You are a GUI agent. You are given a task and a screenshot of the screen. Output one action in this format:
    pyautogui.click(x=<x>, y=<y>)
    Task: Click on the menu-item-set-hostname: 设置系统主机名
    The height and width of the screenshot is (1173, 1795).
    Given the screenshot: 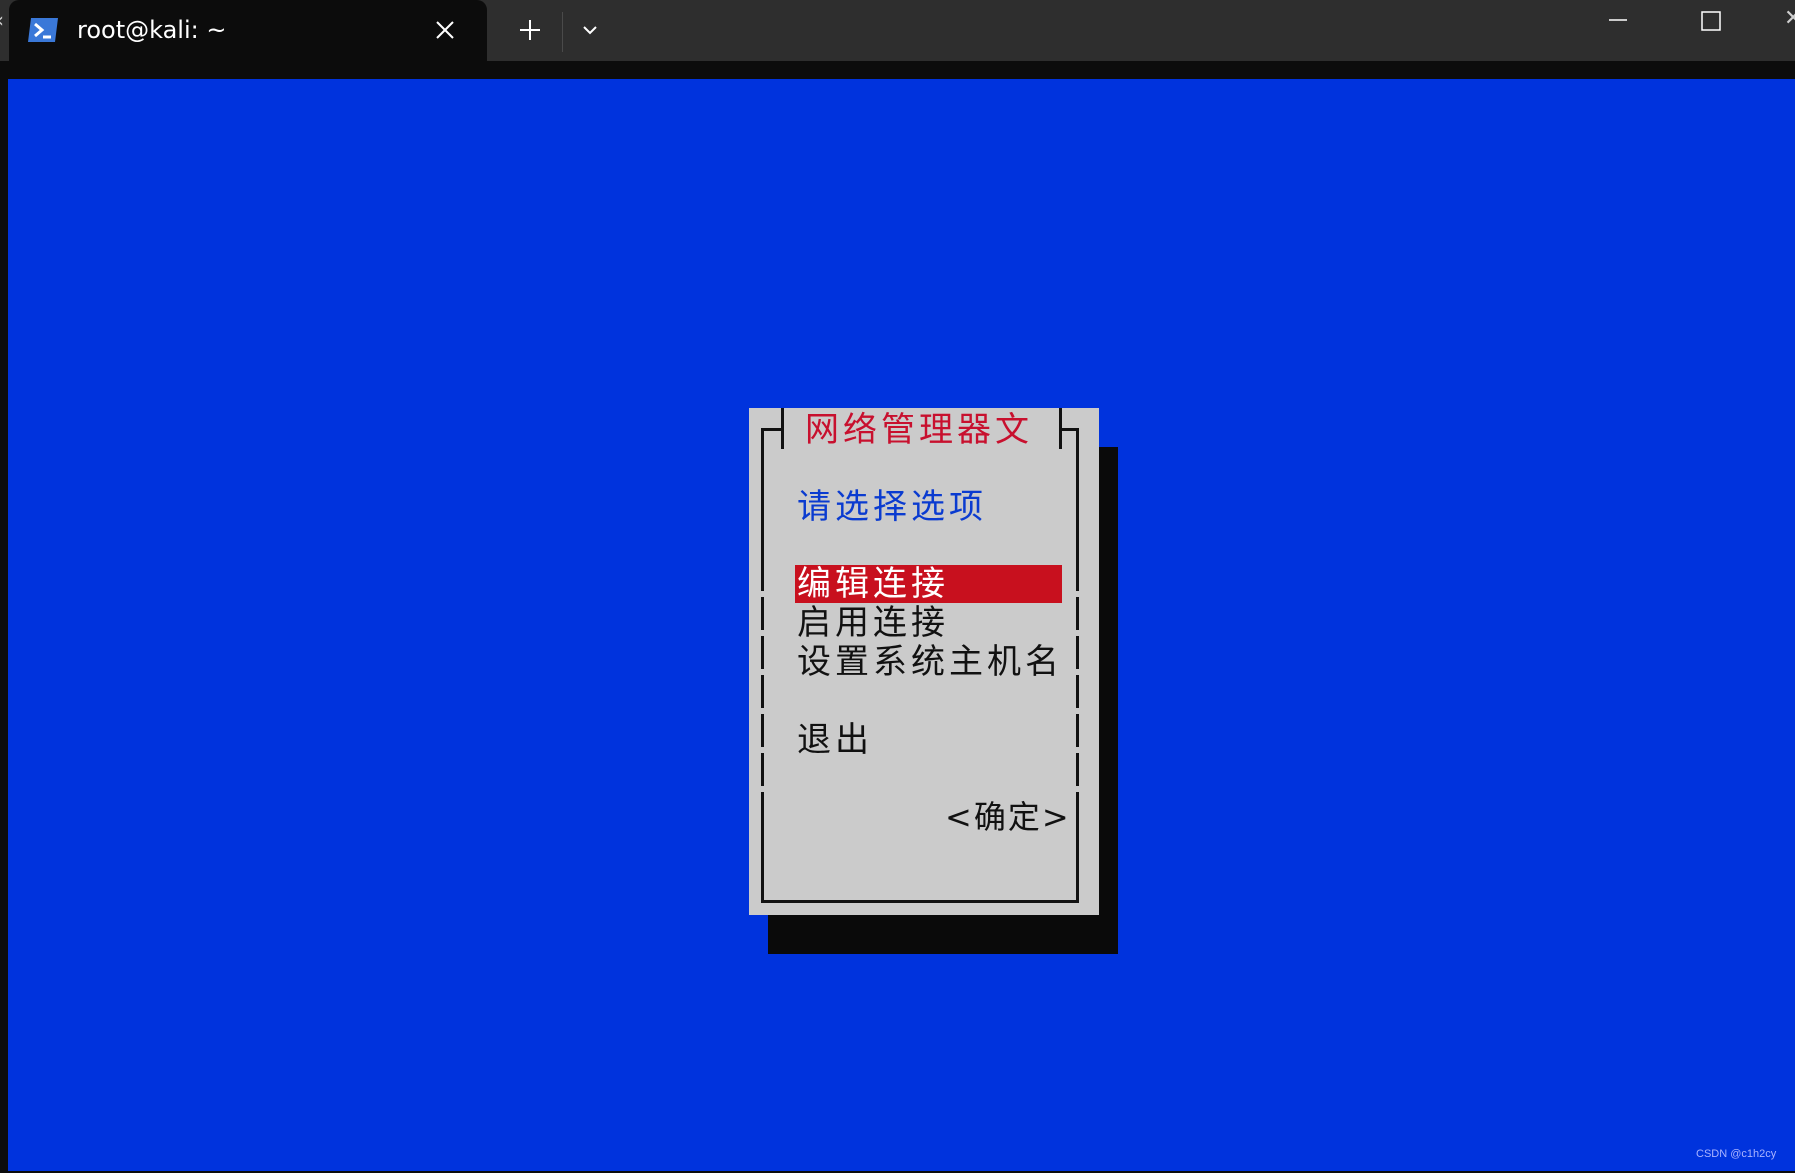 What is the action you would take?
    pyautogui.click(x=928, y=662)
    